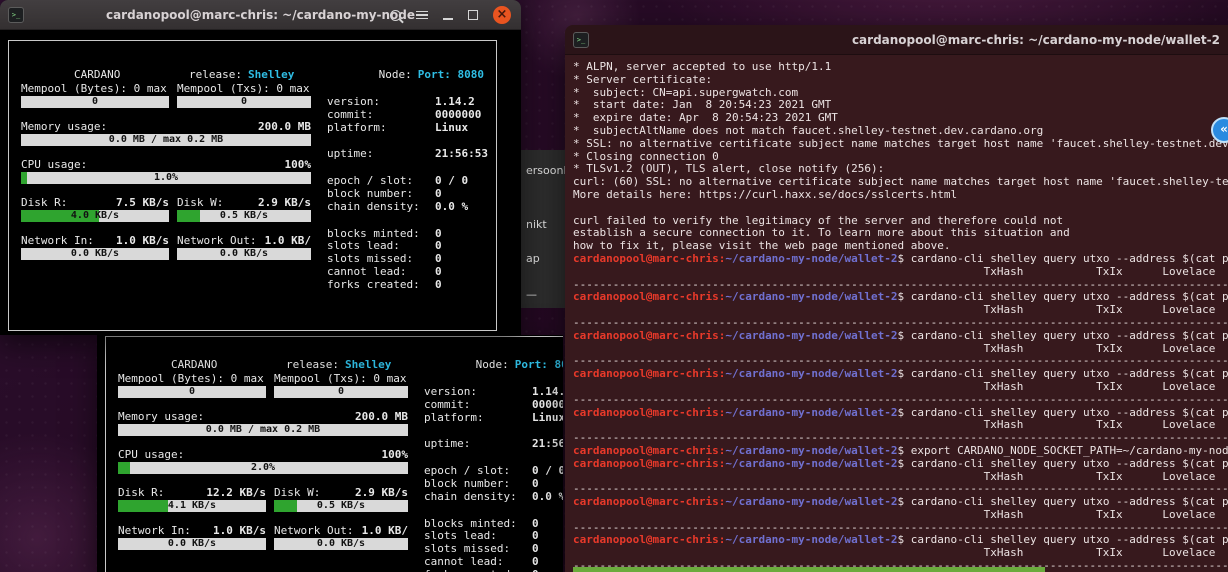 The width and height of the screenshot is (1228, 572). Describe the element at coordinates (492, 364) in the screenshot. I see `node-label: Node:` at that location.